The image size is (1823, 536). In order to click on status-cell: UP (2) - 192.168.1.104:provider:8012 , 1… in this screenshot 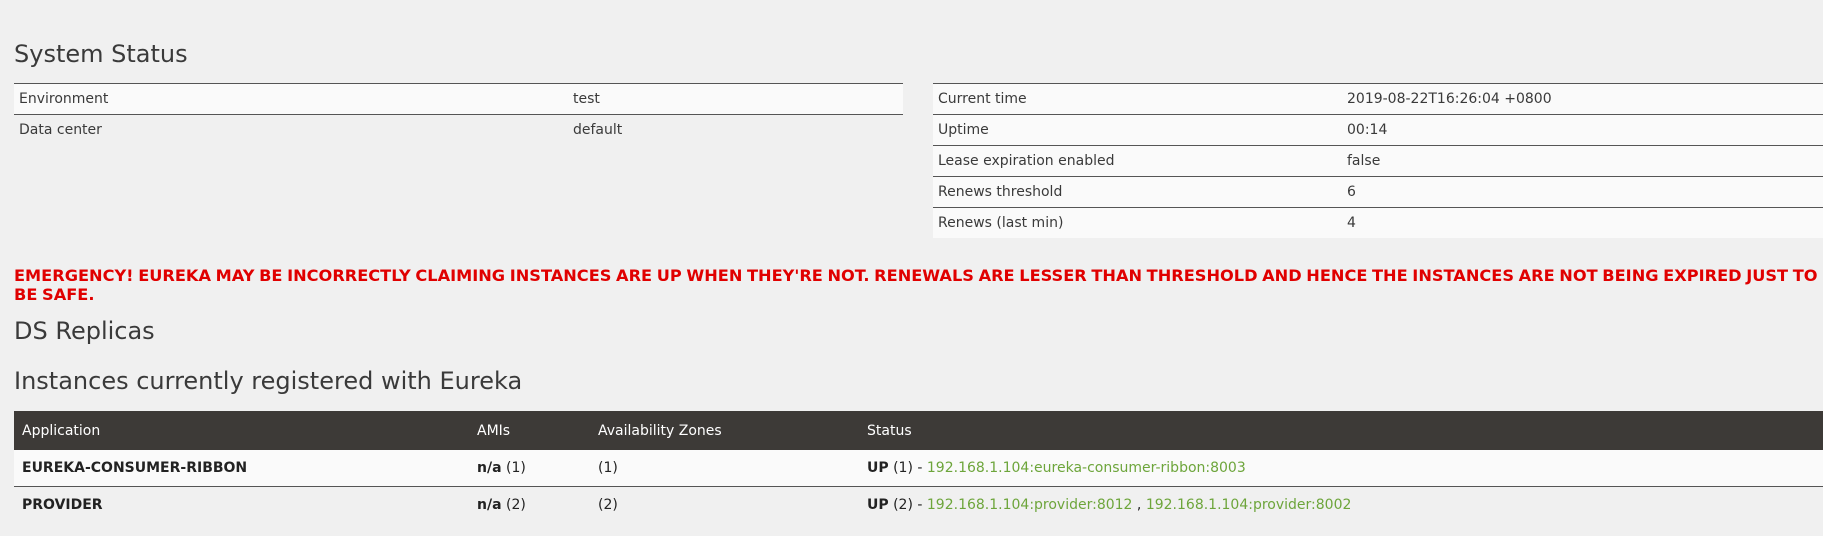, I will do `click(1341, 504)`.